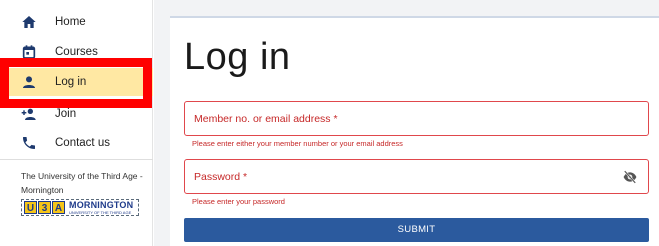 This screenshot has width=659, height=246. What do you see at coordinates (82, 143) in the screenshot?
I see `sidebar-item-label: Contact us` at bounding box center [82, 143].